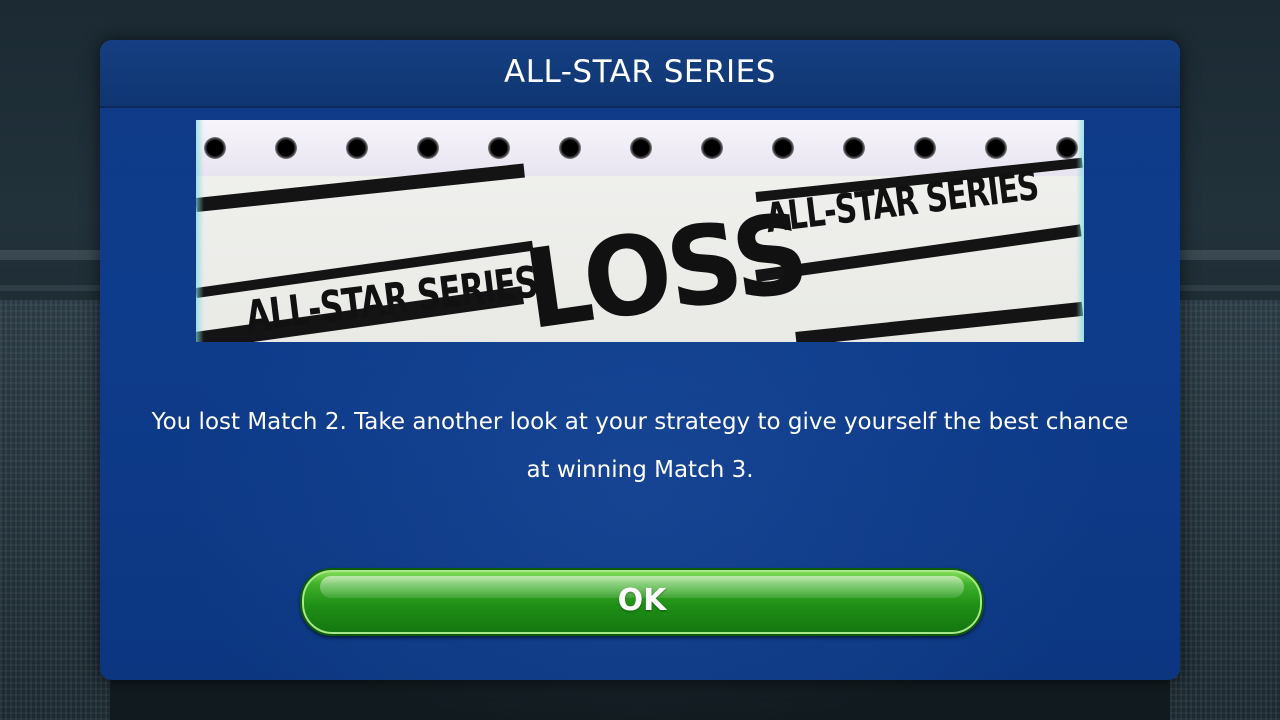  I want to click on dialog-title: ALL-STAR SERIES, so click(640, 72).